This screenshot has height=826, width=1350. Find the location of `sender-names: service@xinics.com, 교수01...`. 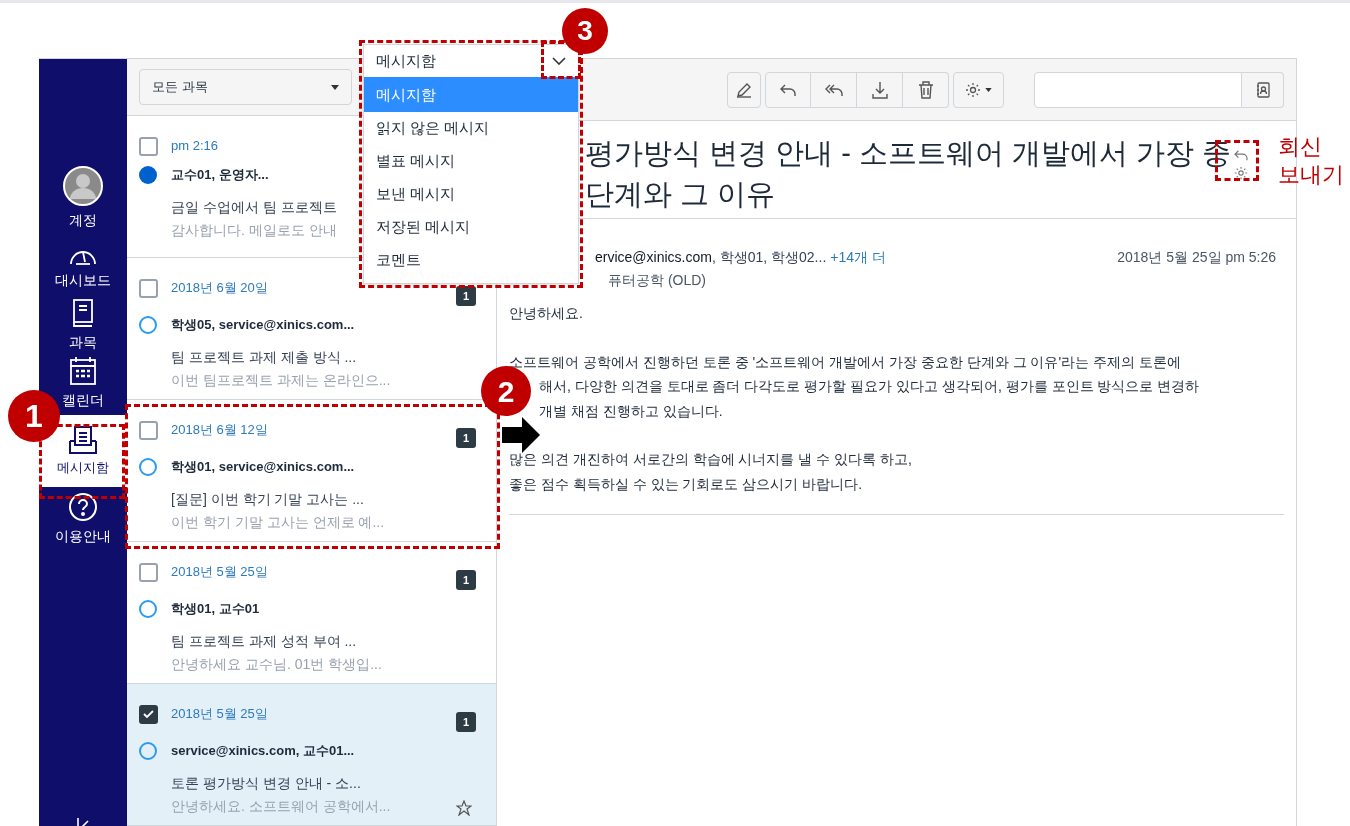

sender-names: service@xinics.com, 교수01... is located at coordinates (263, 751).